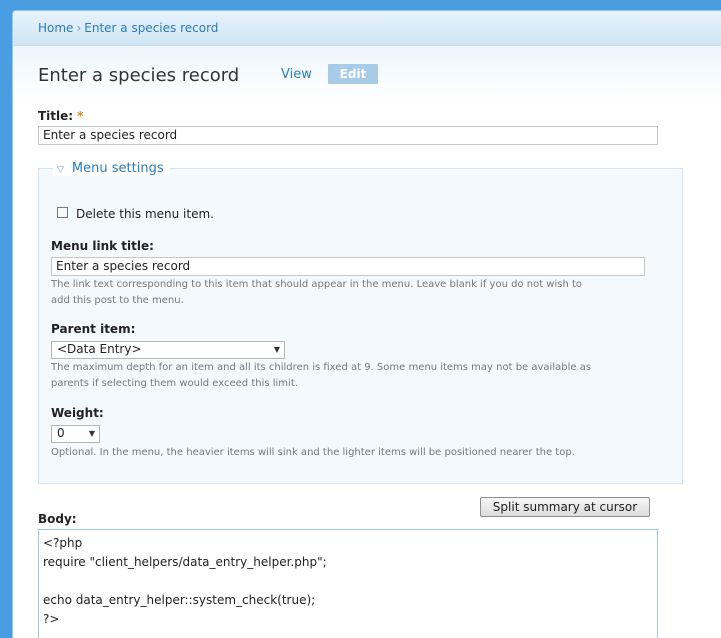 This screenshot has width=721, height=638. Describe the element at coordinates (348, 266) in the screenshot. I see `menu-link-title-input: Enter a species record` at that location.